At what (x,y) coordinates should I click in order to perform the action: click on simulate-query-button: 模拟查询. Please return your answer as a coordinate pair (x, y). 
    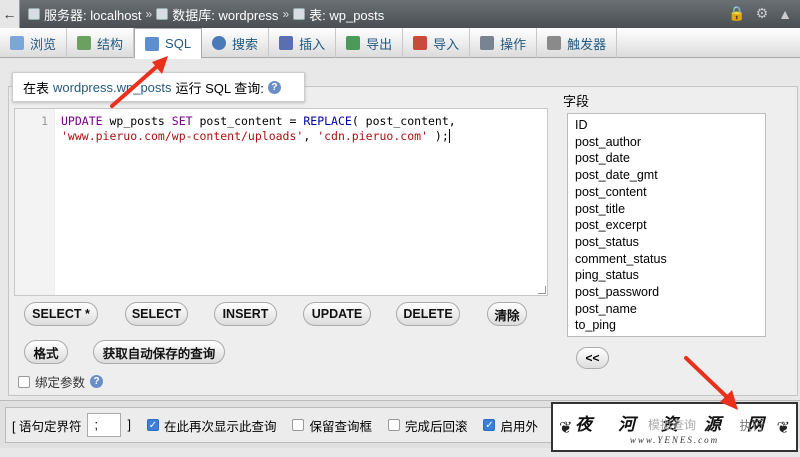
    Looking at the image, I should click on (672, 424).